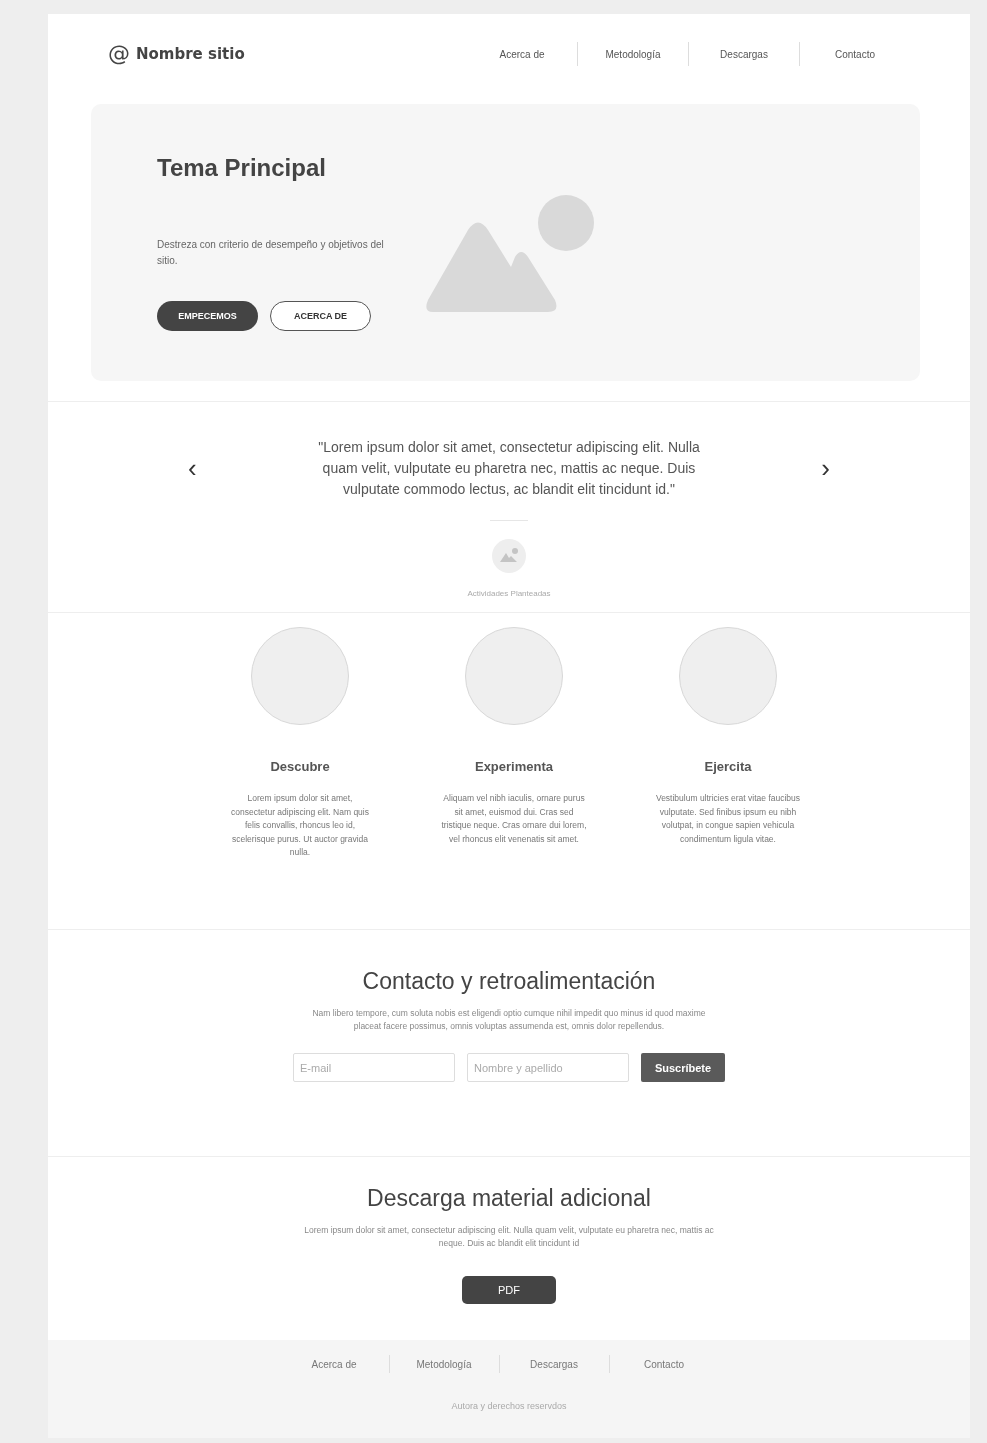  I want to click on download-text: Lorem ipsum dolor sit amet, consectetur adipiscing elit. Nulla quam velit, vulputate eu pharetra nec, mattis ac neque. Duis ac blandit elit tincidunt id, so click(509, 1237).